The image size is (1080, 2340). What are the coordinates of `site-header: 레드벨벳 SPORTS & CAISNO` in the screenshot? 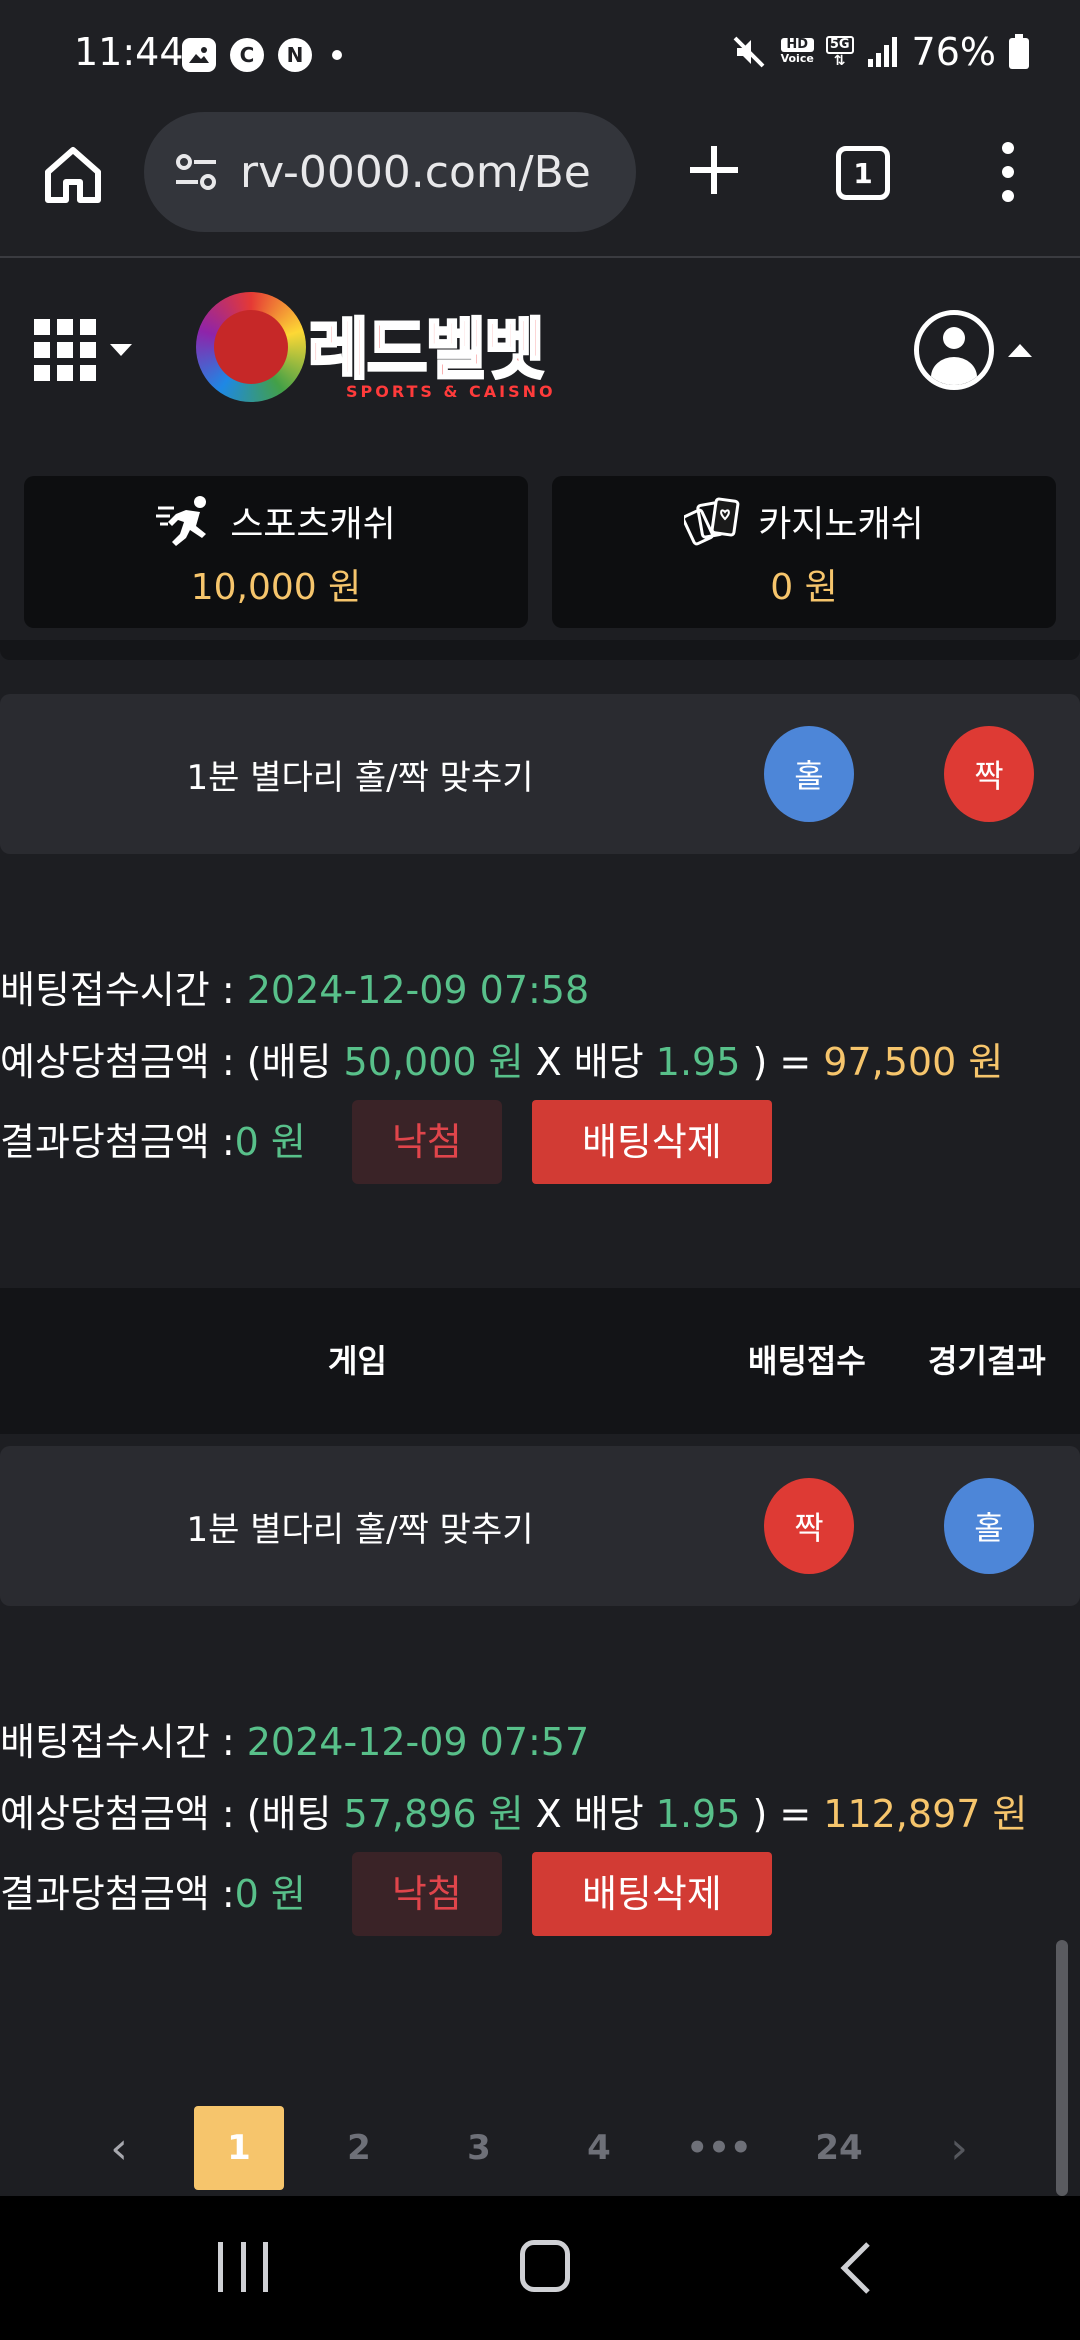 It's located at (540, 348).